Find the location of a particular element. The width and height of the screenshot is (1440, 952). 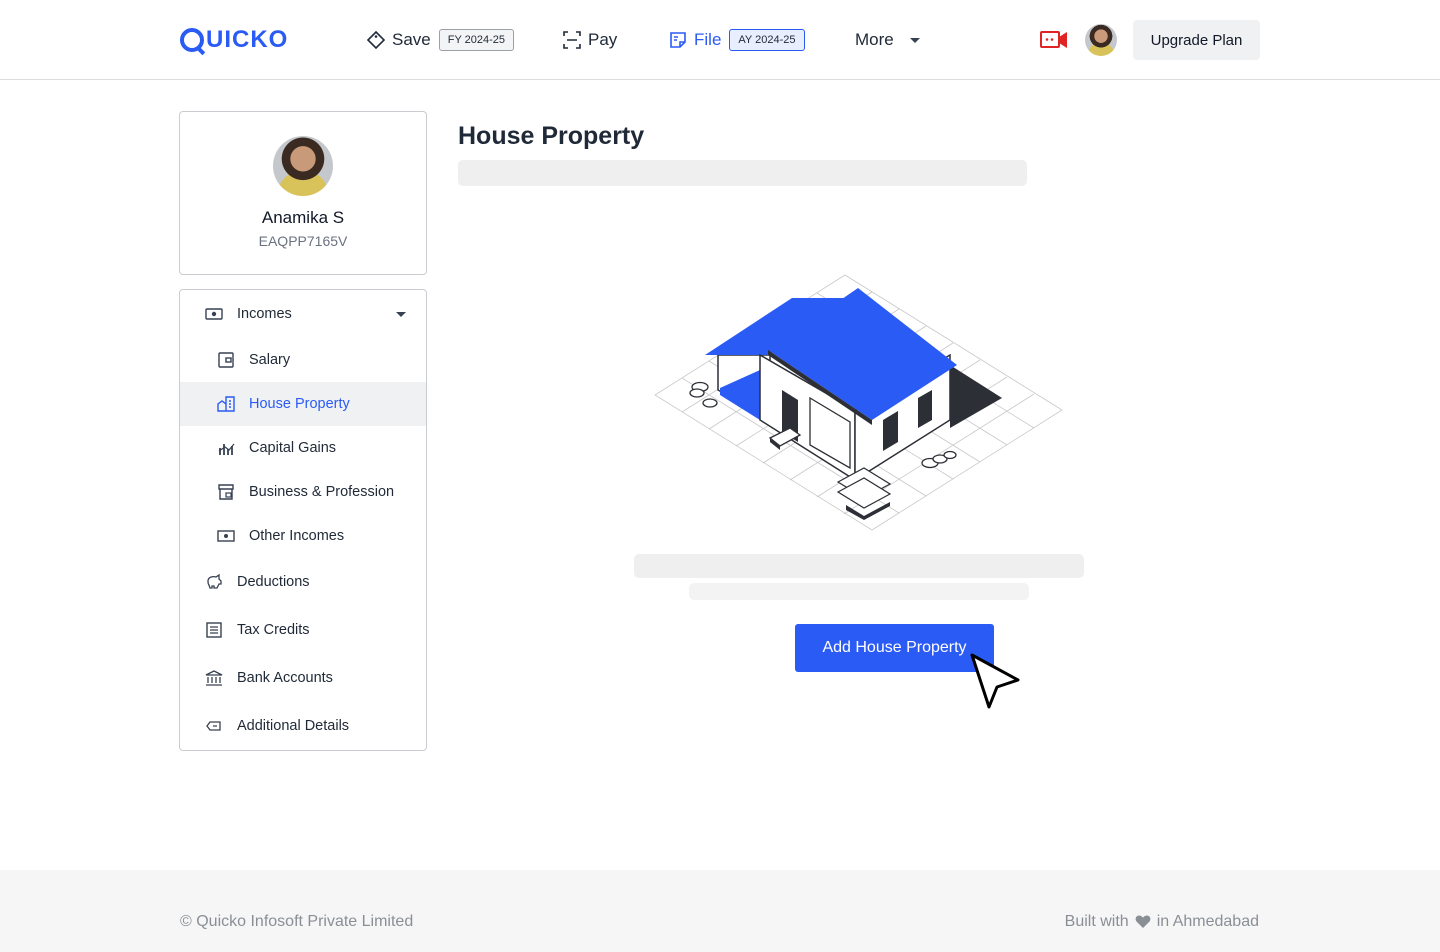

footer-location-text: in Ahmedabad is located at coordinates (1207, 921).